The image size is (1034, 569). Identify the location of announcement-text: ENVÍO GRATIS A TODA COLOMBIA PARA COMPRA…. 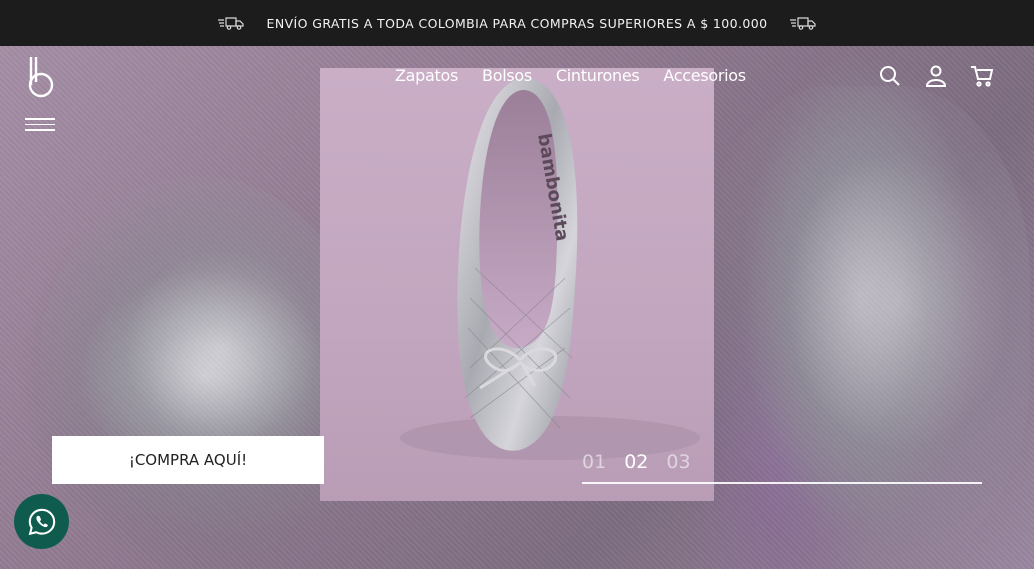
(517, 23).